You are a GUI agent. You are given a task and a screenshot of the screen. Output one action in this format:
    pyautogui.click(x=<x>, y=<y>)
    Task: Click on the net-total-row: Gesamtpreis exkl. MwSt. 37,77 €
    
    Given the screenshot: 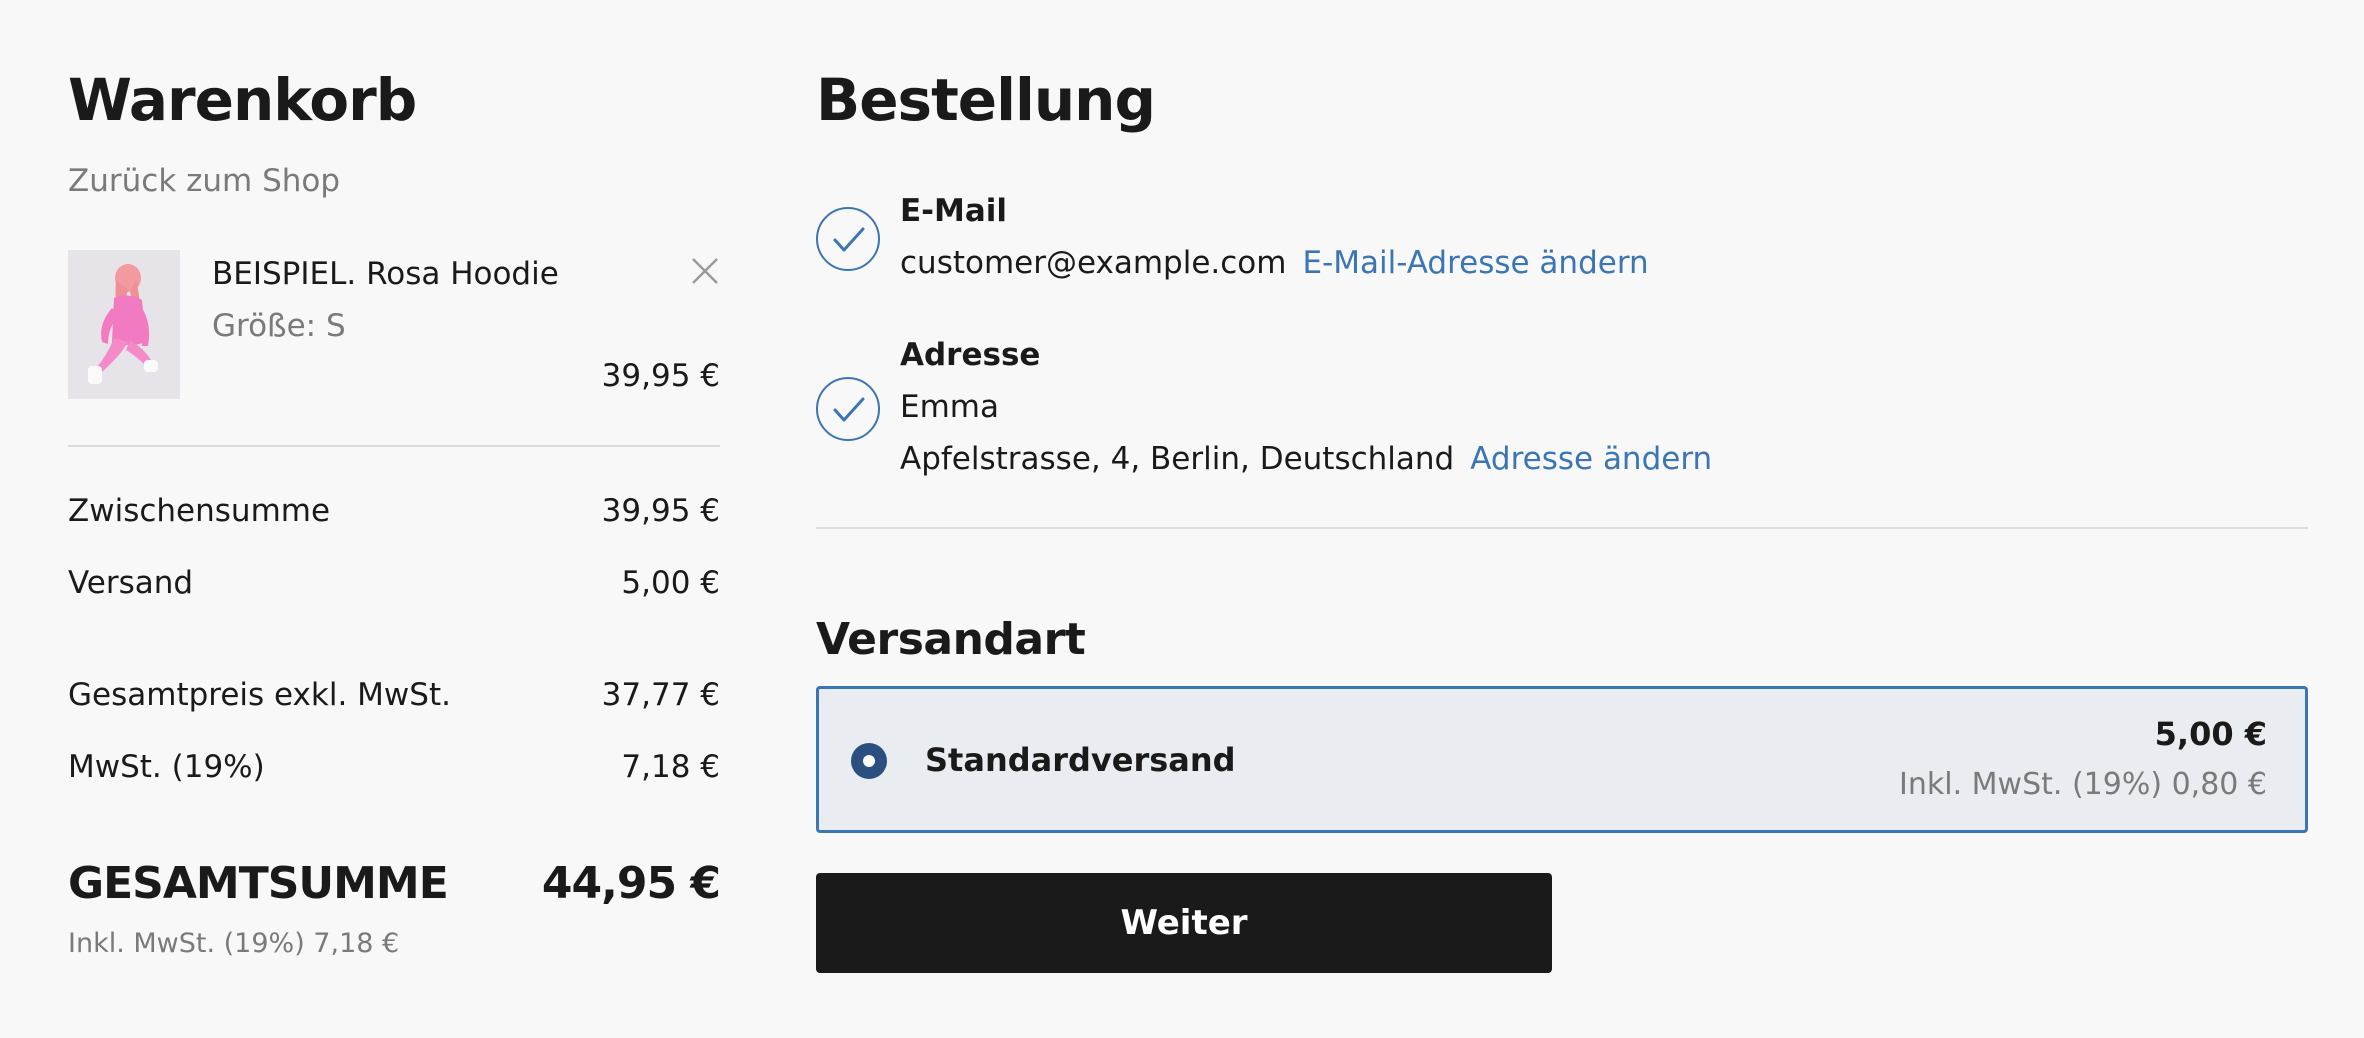 What is the action you would take?
    pyautogui.click(x=394, y=697)
    